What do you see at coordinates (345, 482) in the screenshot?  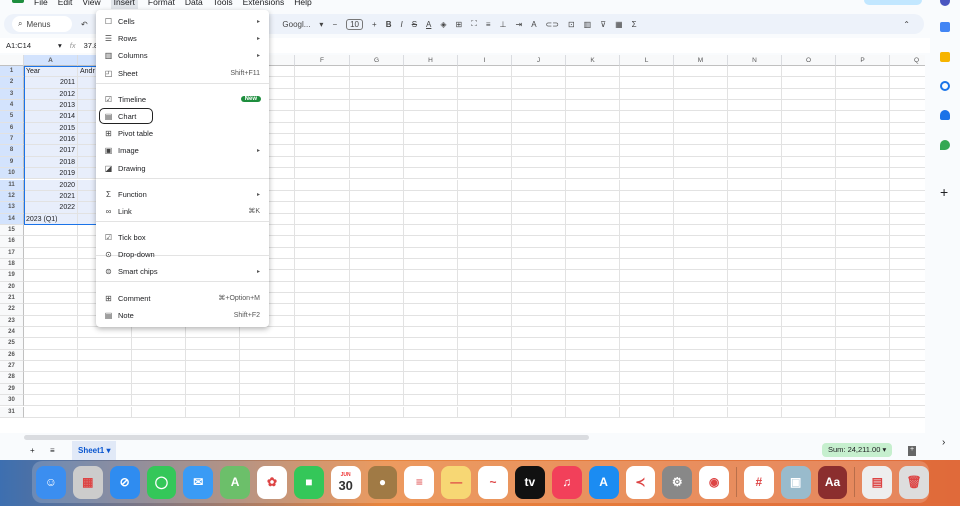 I see `dock-calendar: JUN 30` at bounding box center [345, 482].